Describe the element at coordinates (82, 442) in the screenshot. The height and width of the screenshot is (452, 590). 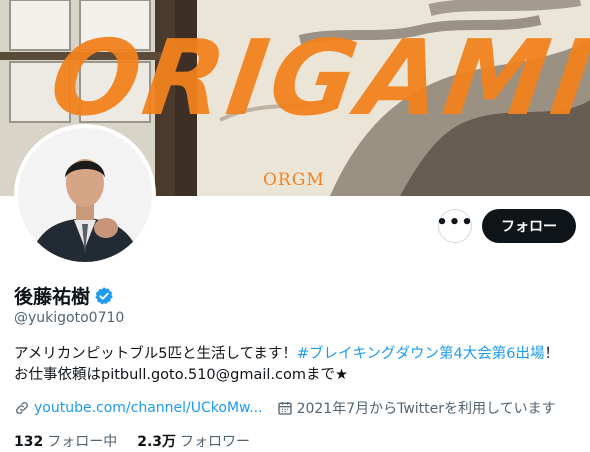
I see `following-label: フォロー中` at that location.